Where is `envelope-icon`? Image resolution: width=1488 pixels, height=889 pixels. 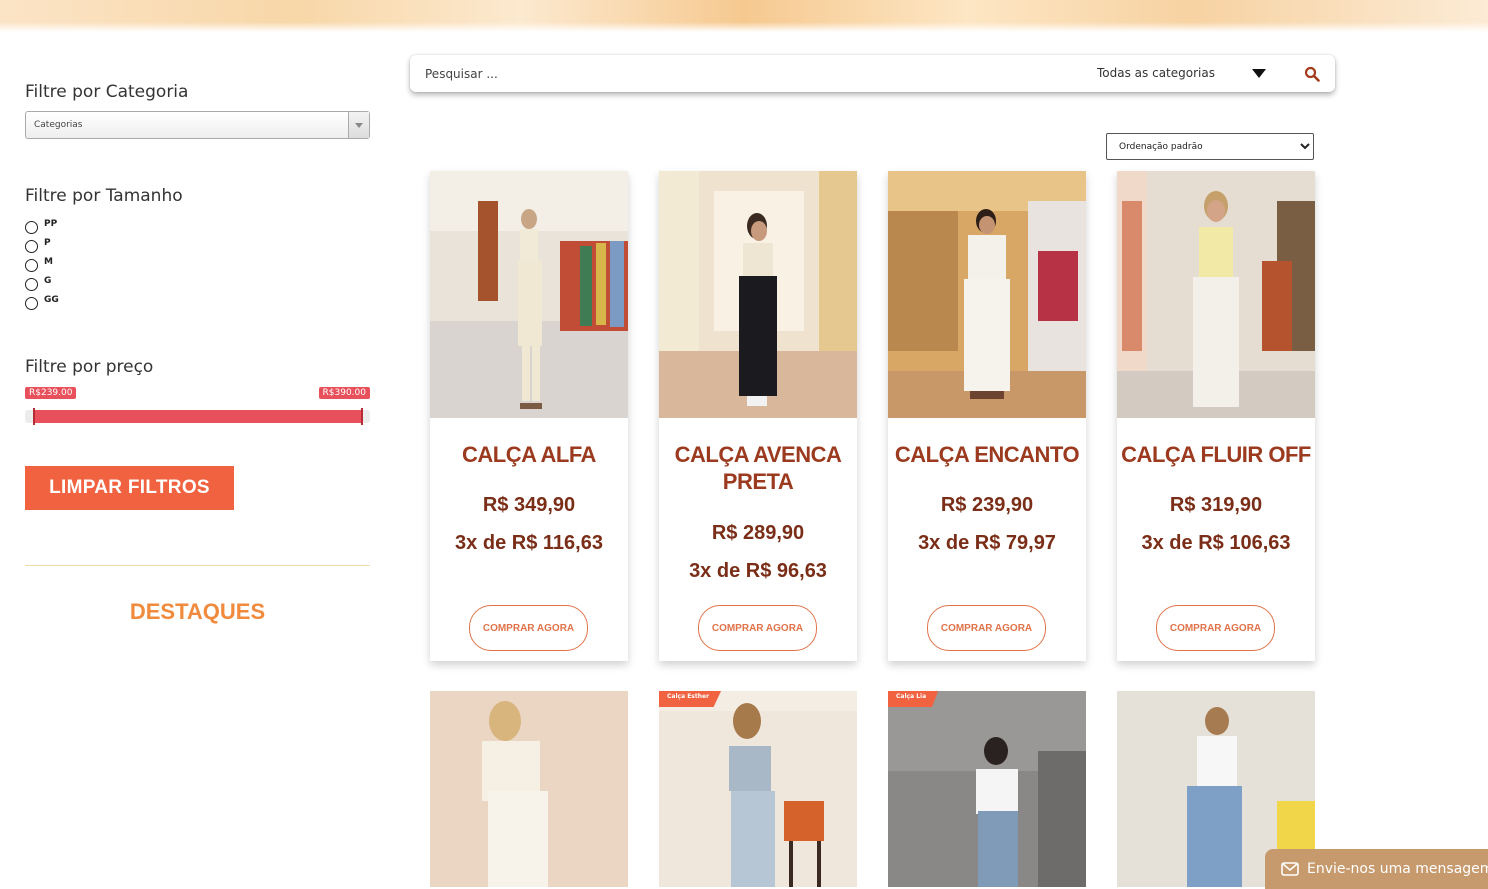
envelope-icon is located at coordinates (1290, 869).